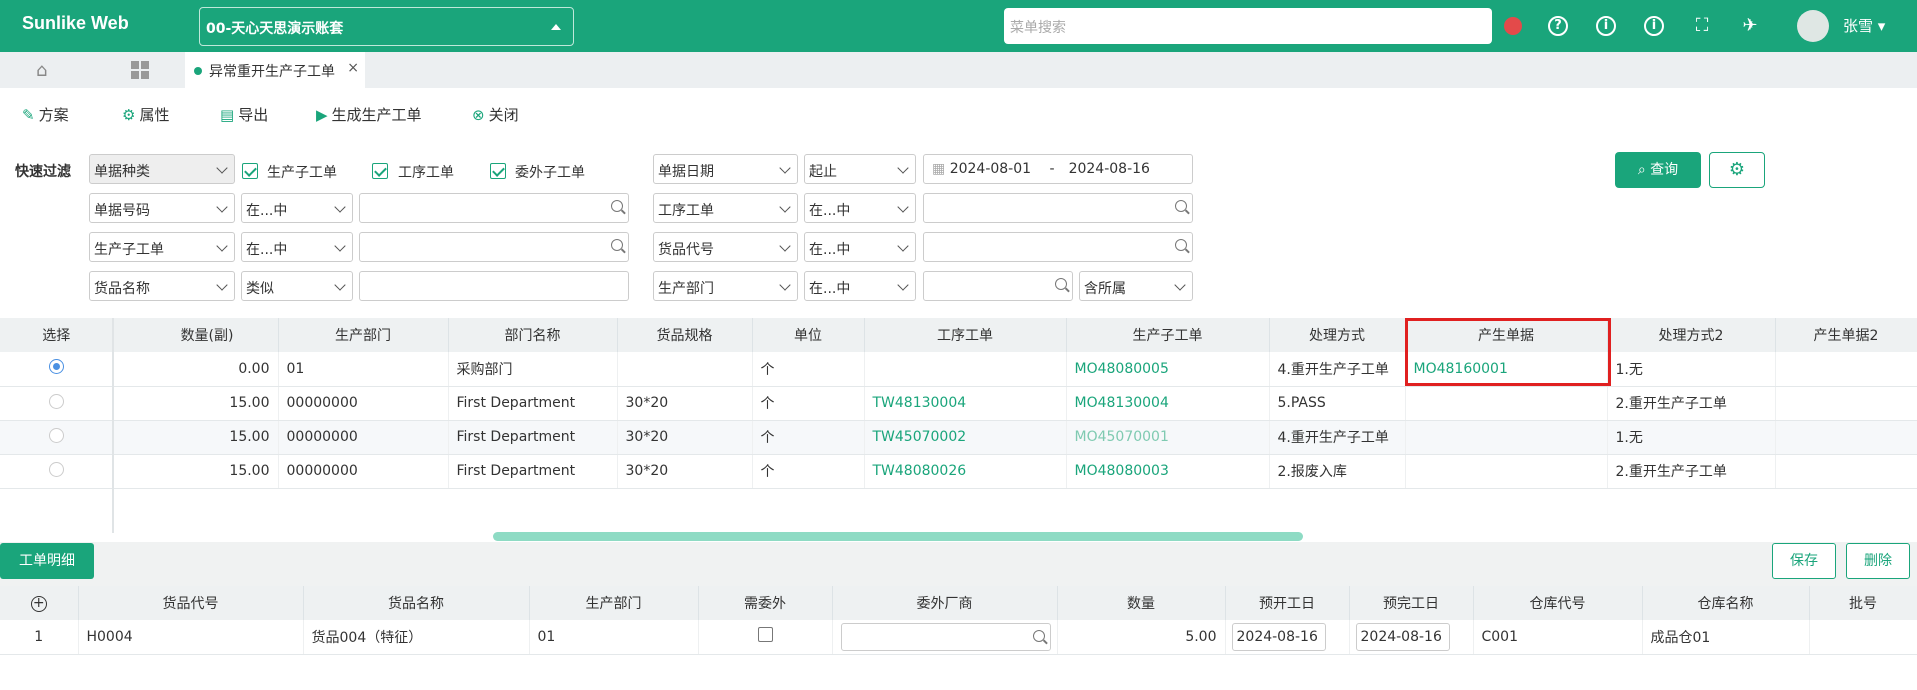 The image size is (1917, 690). I want to click on menu-search-input: 菜单搜索, so click(1248, 26).